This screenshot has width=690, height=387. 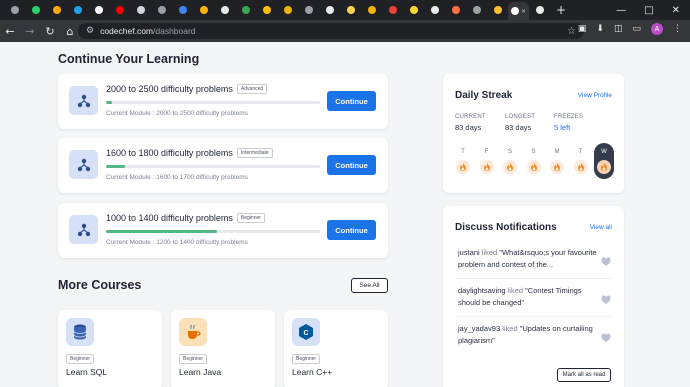 I want to click on view-profile-link: View Profile, so click(x=595, y=95).